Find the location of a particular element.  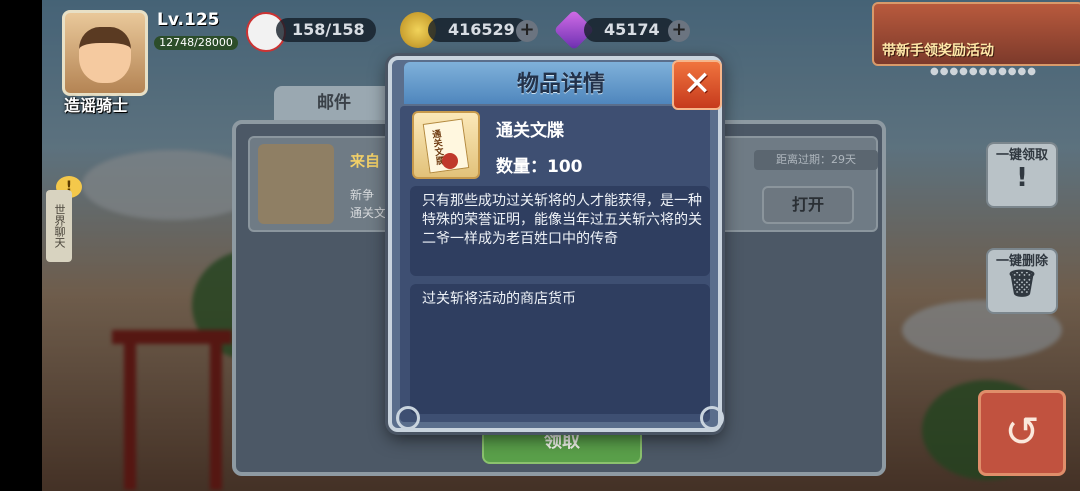

item-usage: 过关斩将活动的商店货币 is located at coordinates (499, 299).